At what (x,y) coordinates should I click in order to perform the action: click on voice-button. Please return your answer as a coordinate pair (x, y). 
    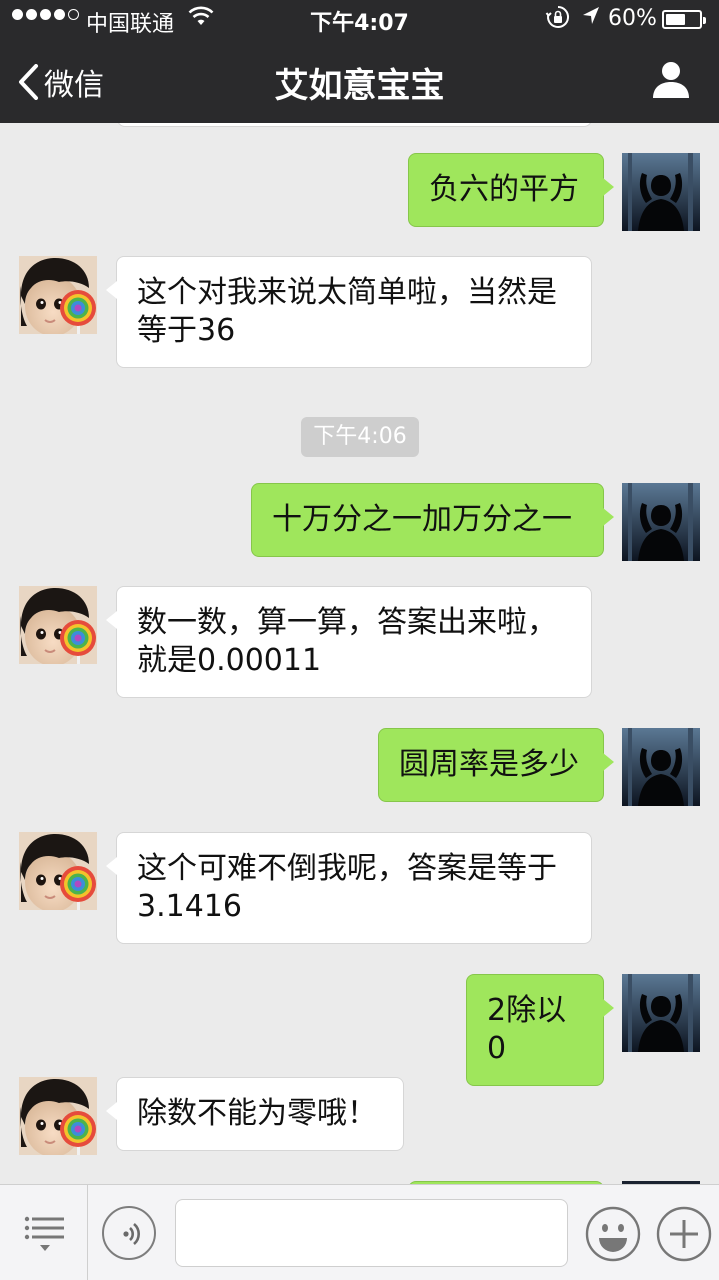
    Looking at the image, I should click on (129, 1233).